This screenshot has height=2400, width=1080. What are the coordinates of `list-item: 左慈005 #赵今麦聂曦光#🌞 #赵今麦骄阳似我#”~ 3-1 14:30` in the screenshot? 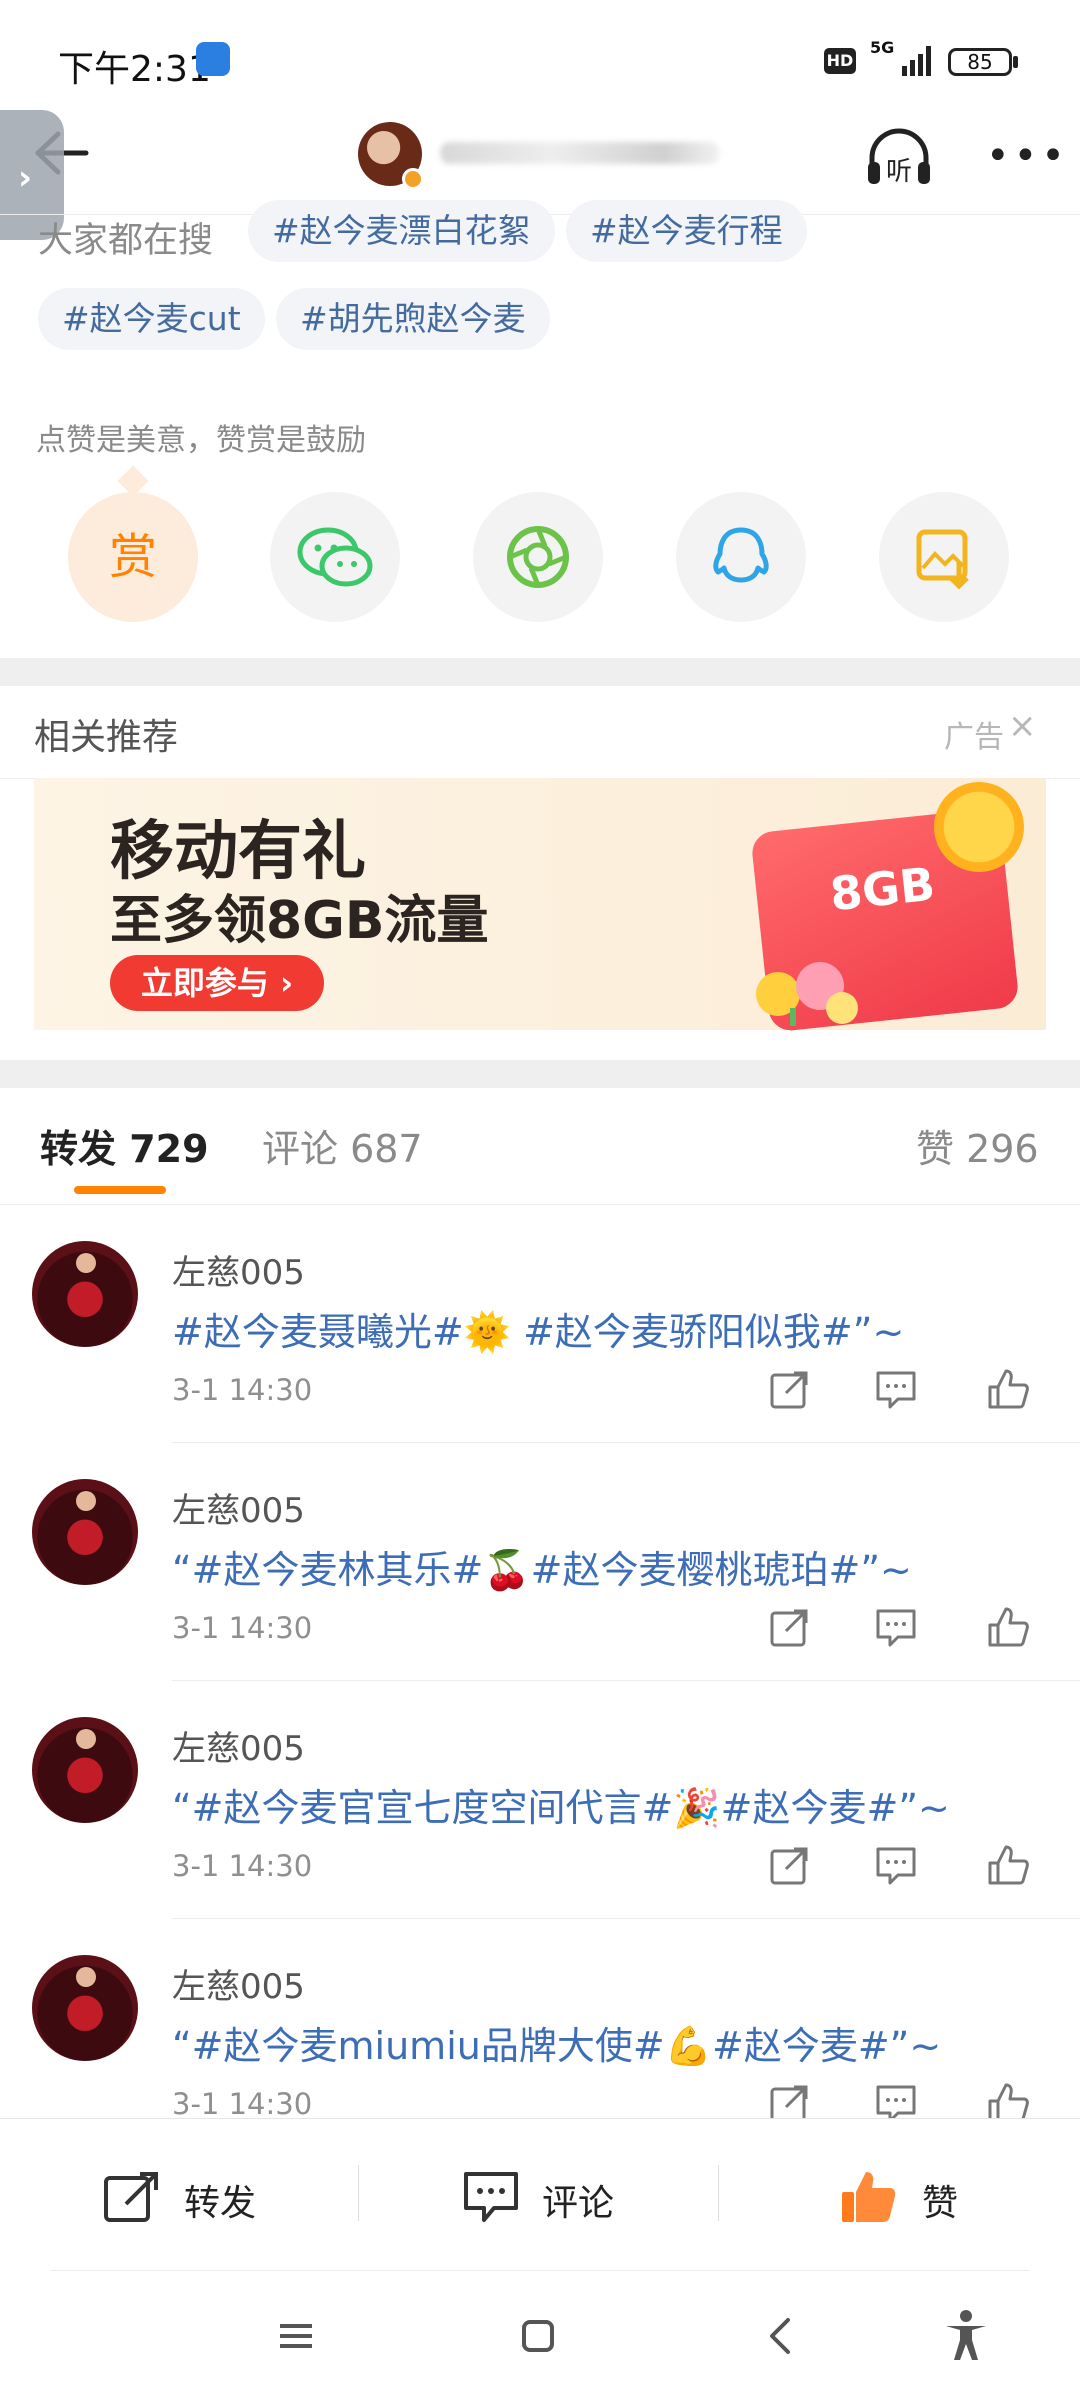 It's located at (540, 1324).